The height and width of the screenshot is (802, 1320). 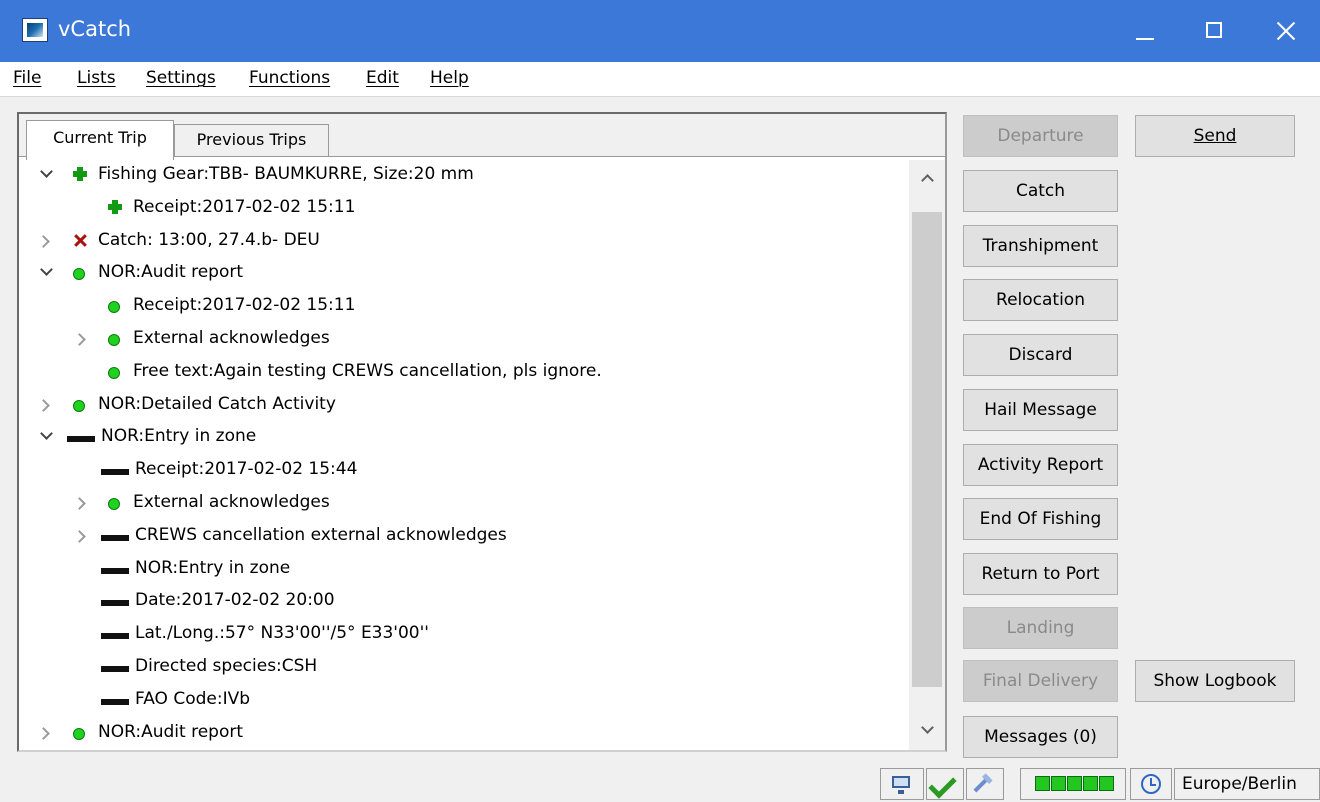 I want to click on status-bar: Europe/Berlin, so click(x=660, y=782).